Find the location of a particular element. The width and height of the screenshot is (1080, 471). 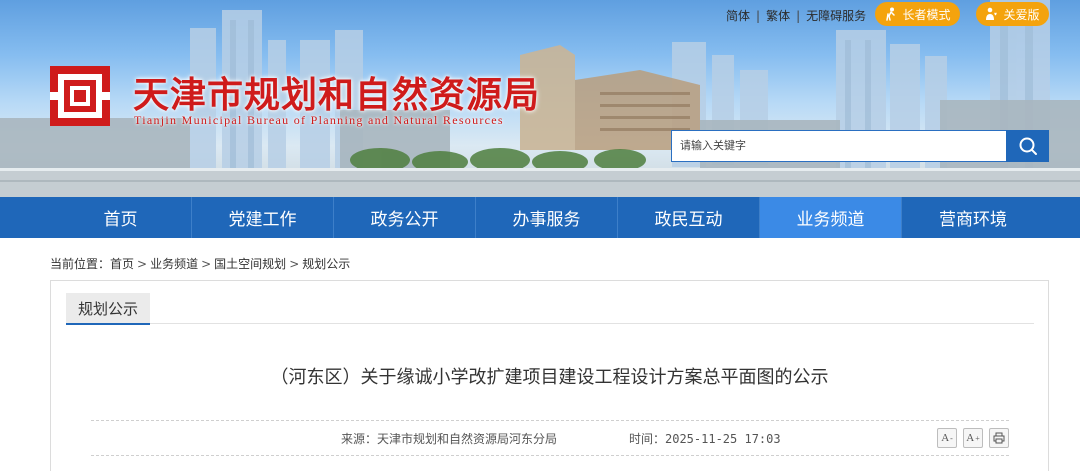

main-nav: 首页 党建工作 政务公开 办事服务 政民互动 业务频道 营商环境 is located at coordinates (540, 217).